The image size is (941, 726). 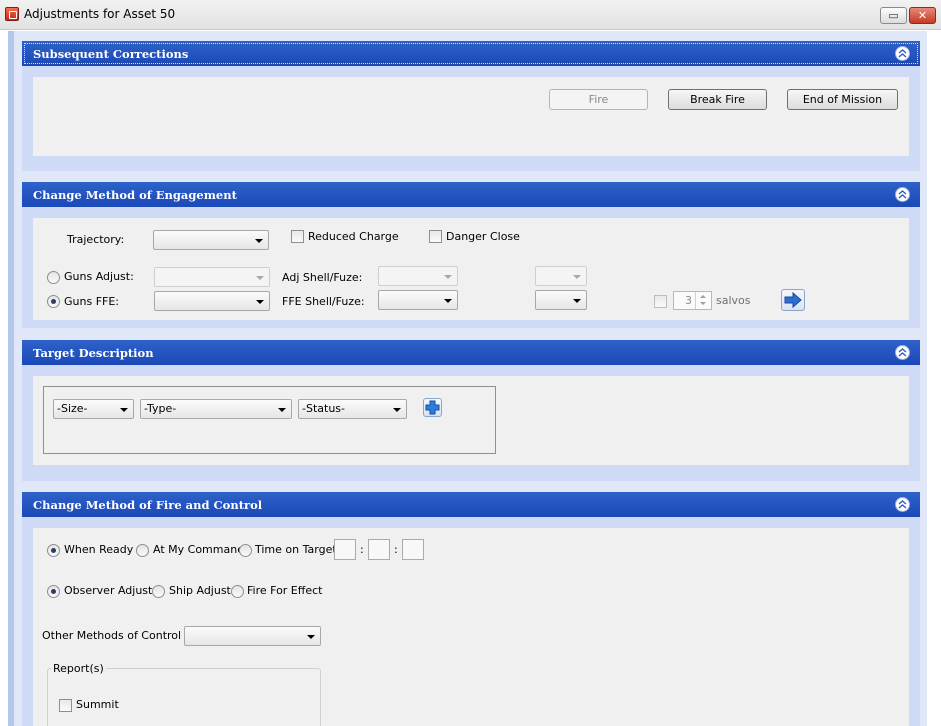 I want to click on trajectory-label: Trajectory:, so click(x=96, y=239).